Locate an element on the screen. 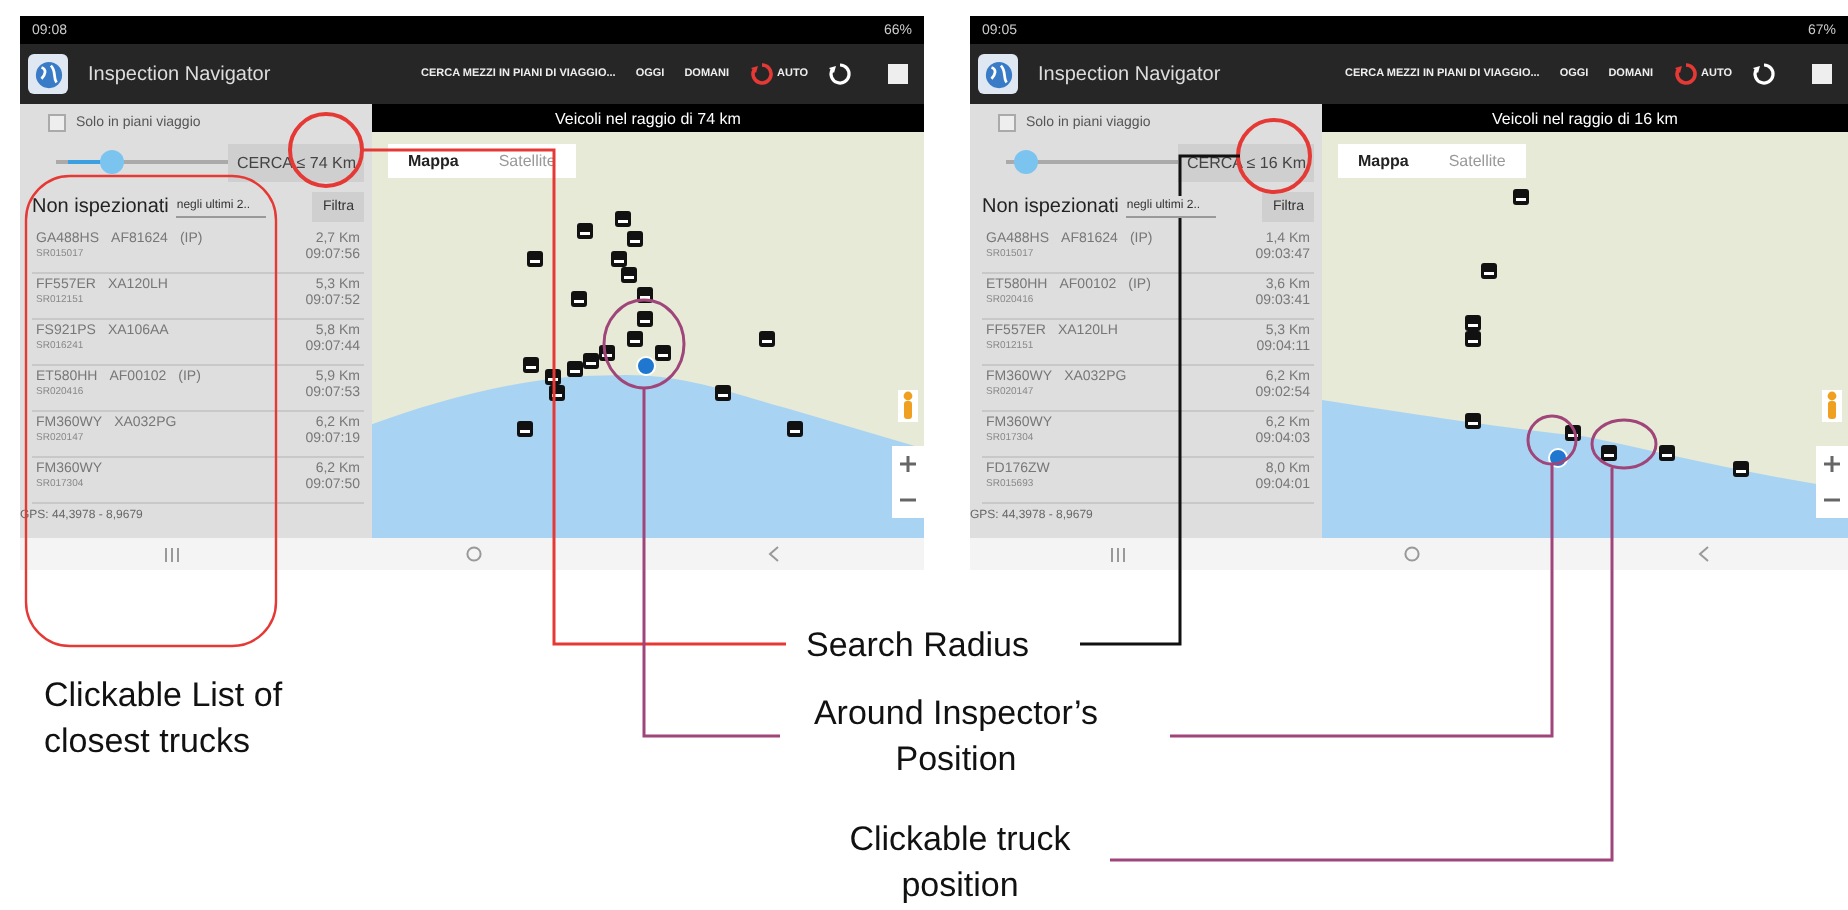  annotation-label: Around Inspector’s Position is located at coordinates (956, 737).